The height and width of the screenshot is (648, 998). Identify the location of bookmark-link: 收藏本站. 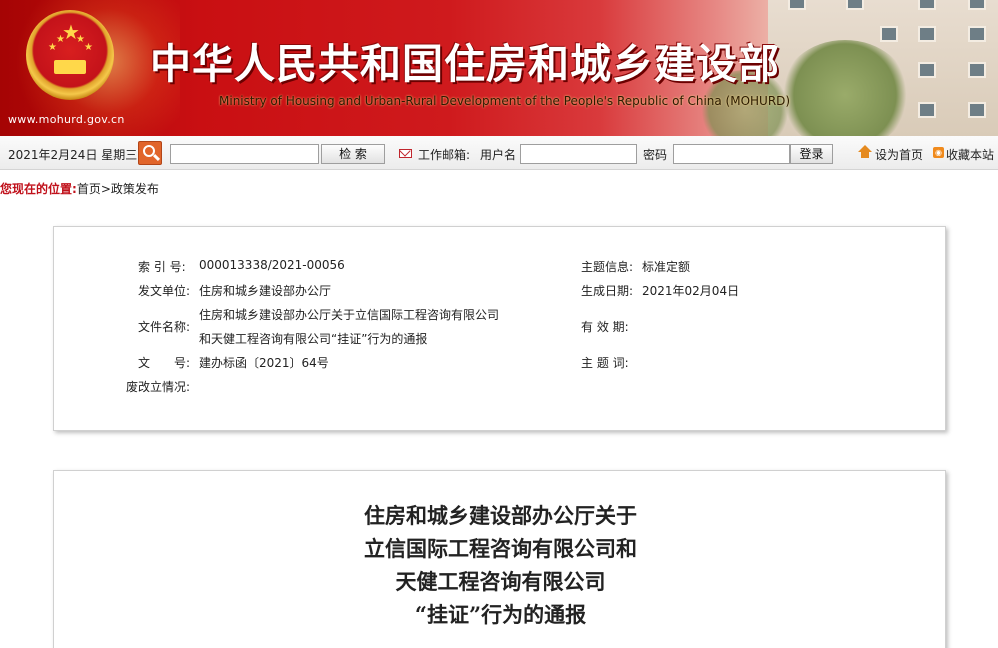
(970, 154).